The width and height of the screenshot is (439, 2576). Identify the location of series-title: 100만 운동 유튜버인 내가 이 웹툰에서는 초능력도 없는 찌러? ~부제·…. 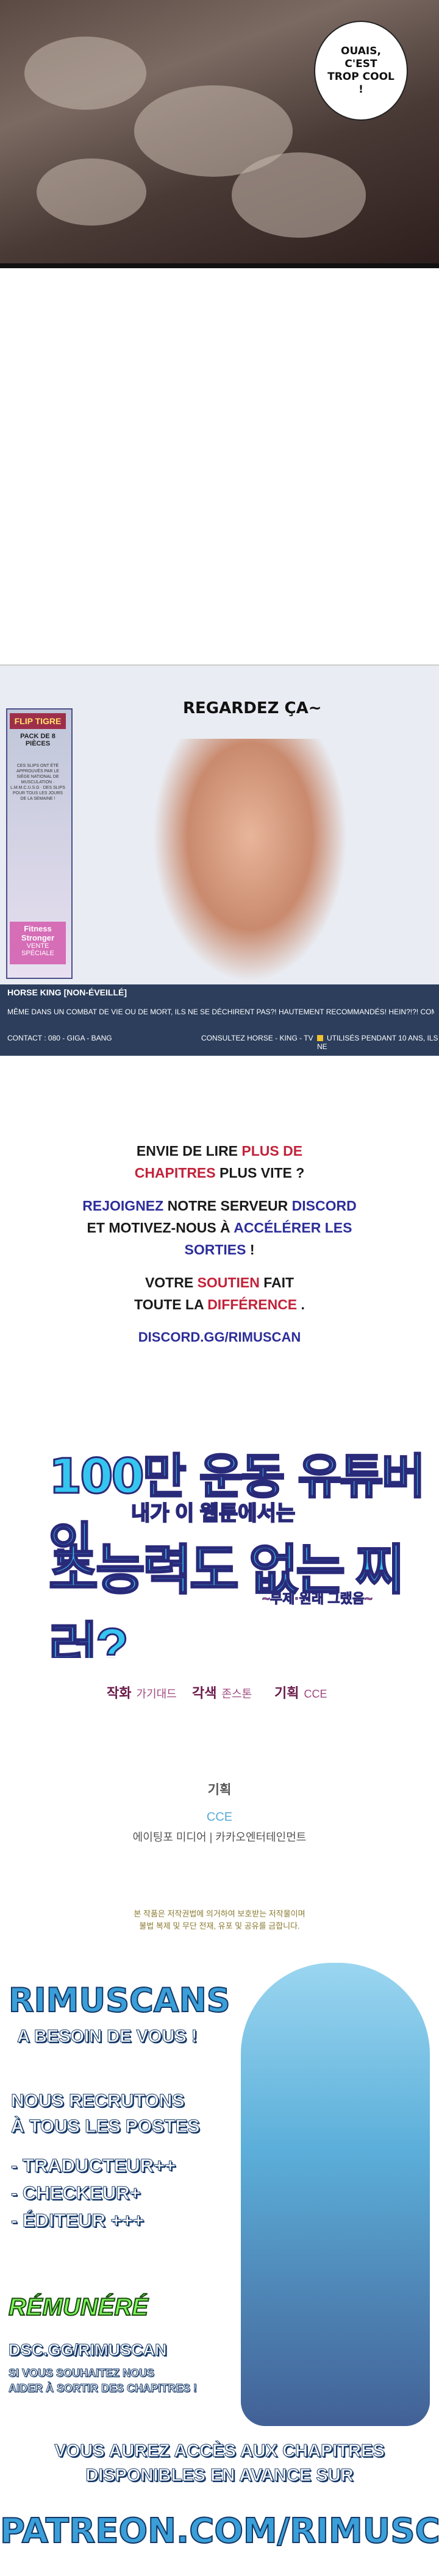
(220, 1542).